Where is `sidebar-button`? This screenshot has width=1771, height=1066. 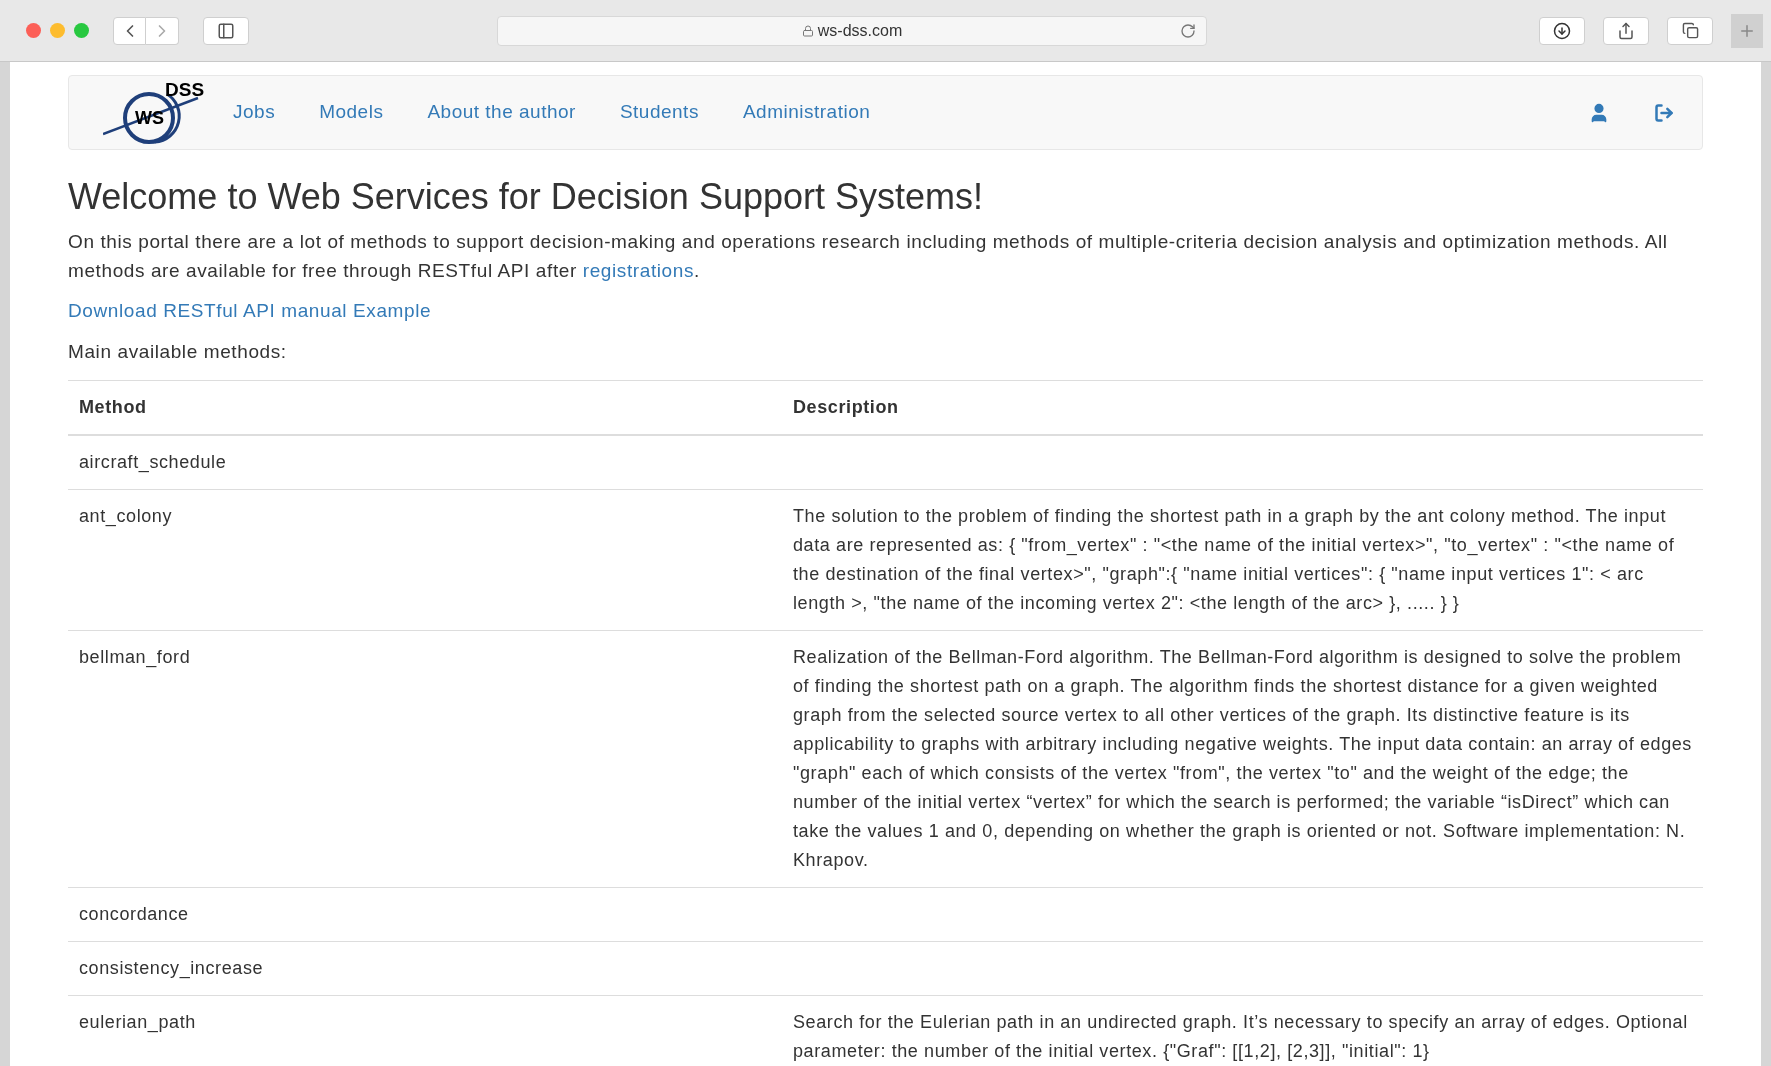 sidebar-button is located at coordinates (226, 30).